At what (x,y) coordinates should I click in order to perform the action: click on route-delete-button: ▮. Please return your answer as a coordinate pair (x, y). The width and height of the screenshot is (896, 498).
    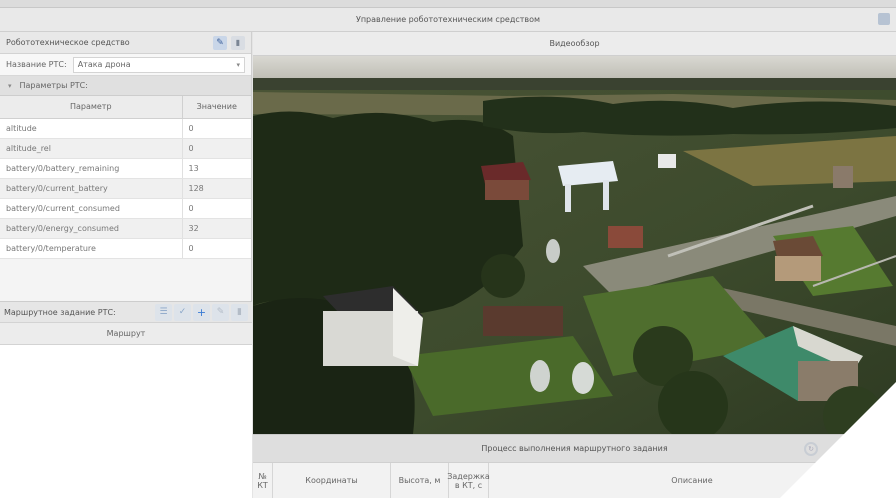
    Looking at the image, I should click on (239, 312).